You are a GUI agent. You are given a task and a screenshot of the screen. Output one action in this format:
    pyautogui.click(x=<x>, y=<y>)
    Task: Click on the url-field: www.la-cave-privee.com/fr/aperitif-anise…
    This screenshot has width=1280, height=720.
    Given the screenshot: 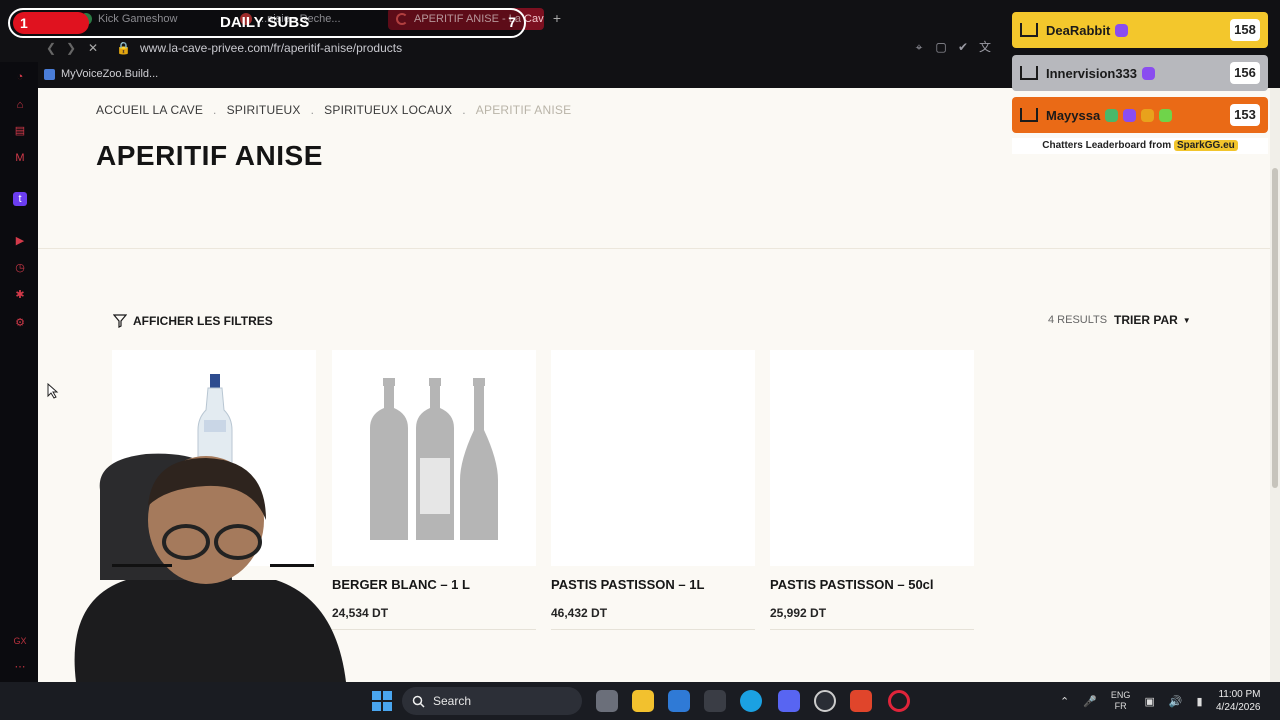 What is the action you would take?
    pyautogui.click(x=271, y=48)
    